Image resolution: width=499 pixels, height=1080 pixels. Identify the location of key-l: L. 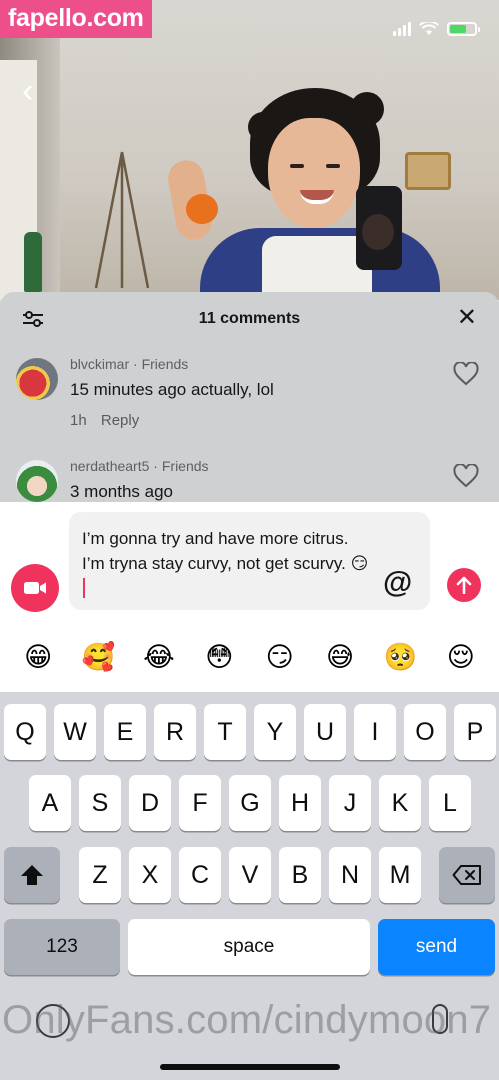
(450, 803).